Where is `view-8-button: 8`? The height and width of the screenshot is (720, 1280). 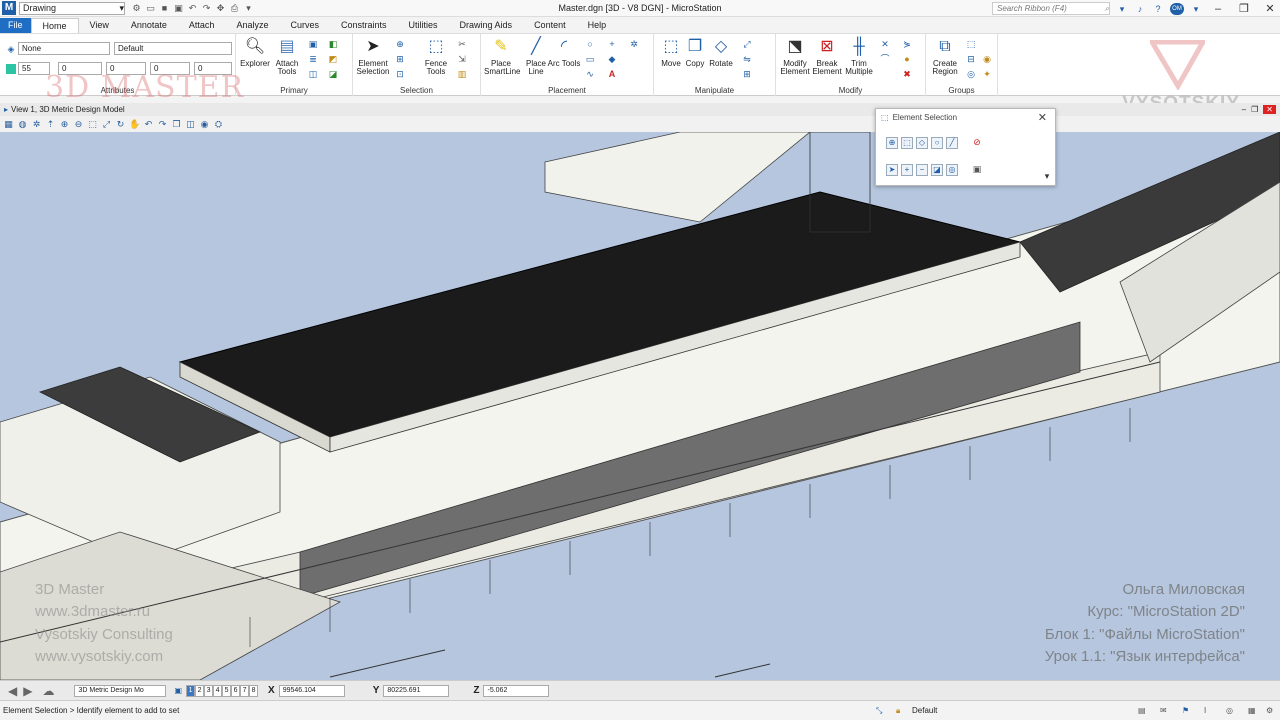 view-8-button: 8 is located at coordinates (254, 690).